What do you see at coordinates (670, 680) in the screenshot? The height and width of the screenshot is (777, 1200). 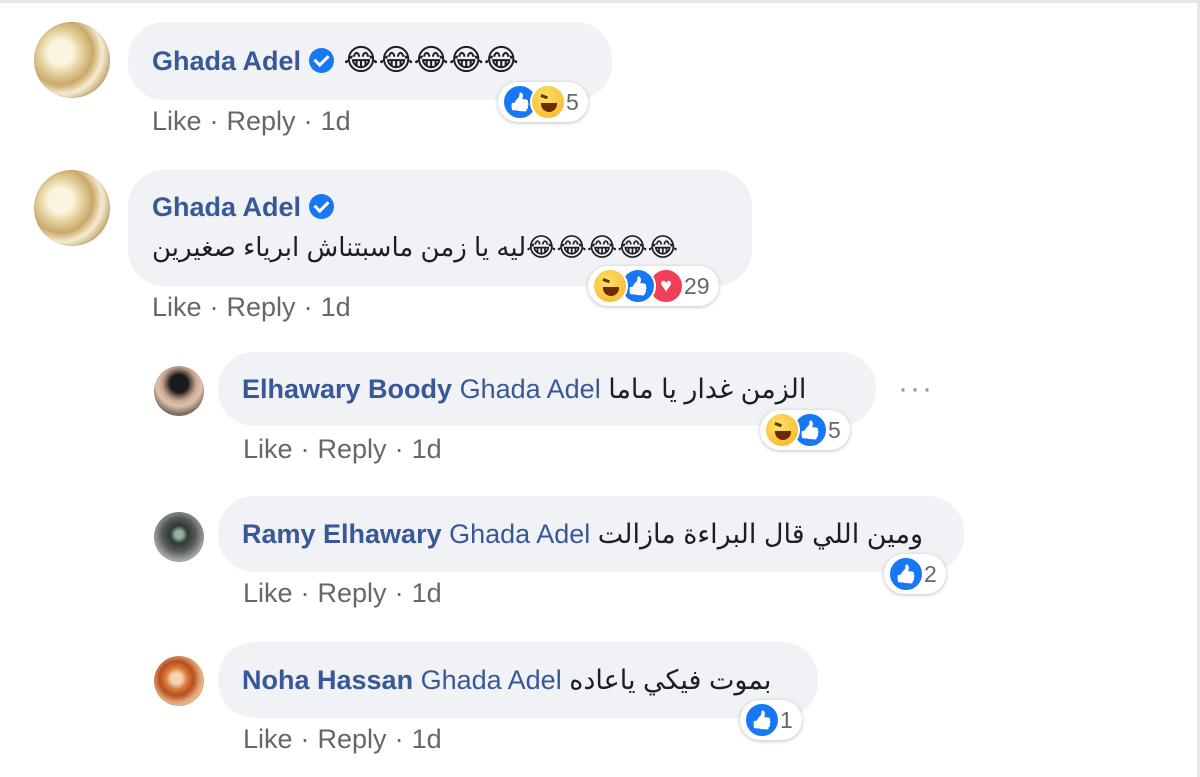 I see `reply-text: بموت فيكي ياعاده` at bounding box center [670, 680].